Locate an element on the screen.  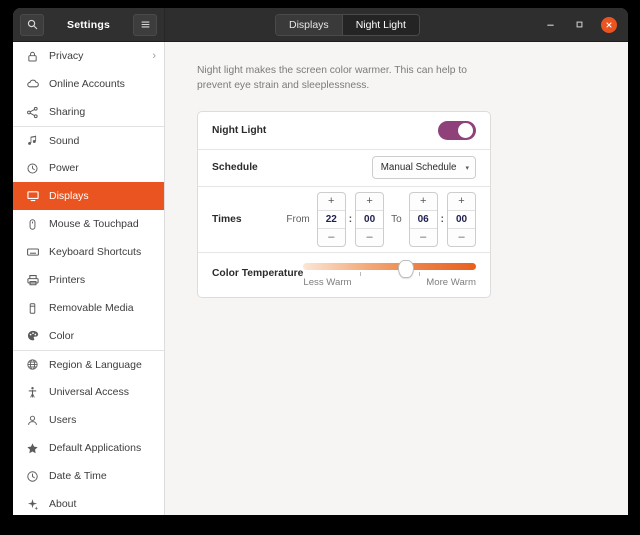
sidebar-item-region-language: Region & Language is located at coordinates (88, 364).